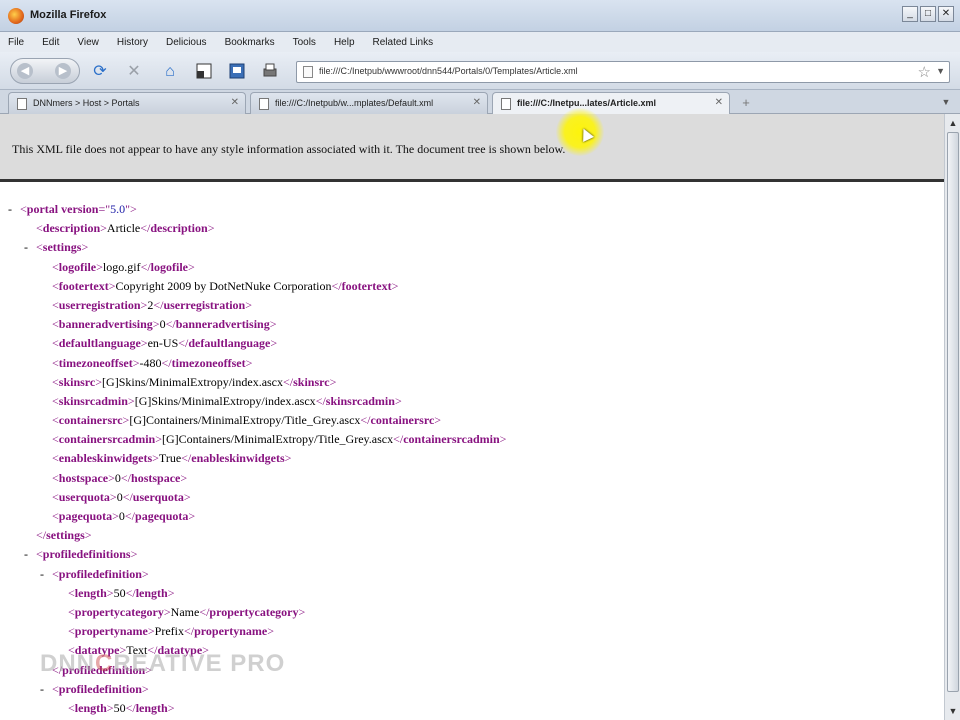  Describe the element at coordinates (163, 343) in the screenshot. I see `xml-txt: en-US` at that location.